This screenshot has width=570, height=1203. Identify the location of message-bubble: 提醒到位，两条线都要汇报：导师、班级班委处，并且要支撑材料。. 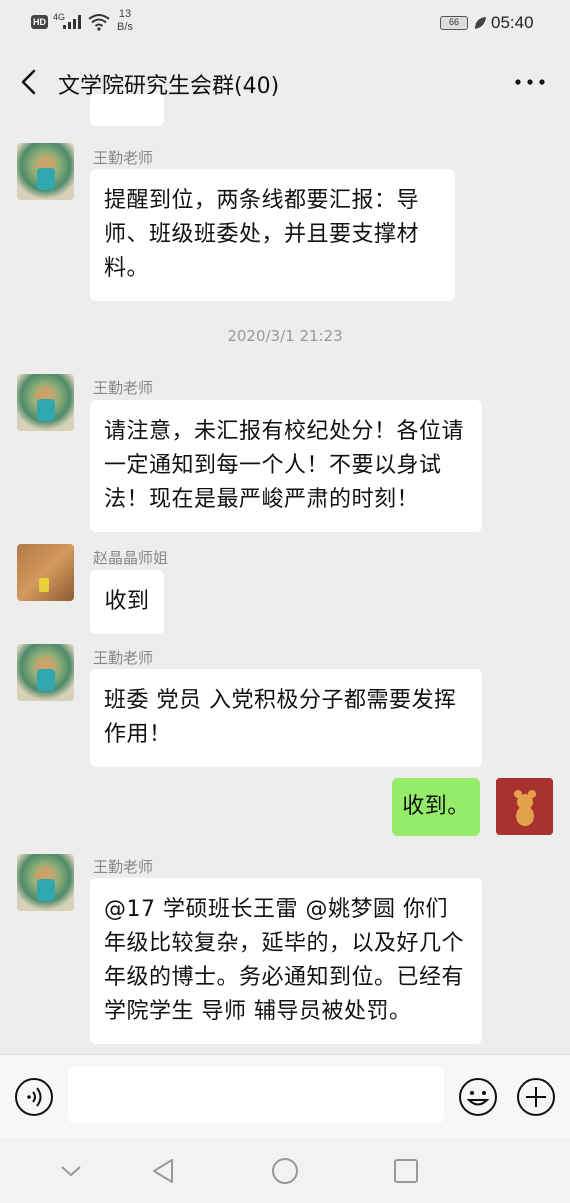
(272, 235).